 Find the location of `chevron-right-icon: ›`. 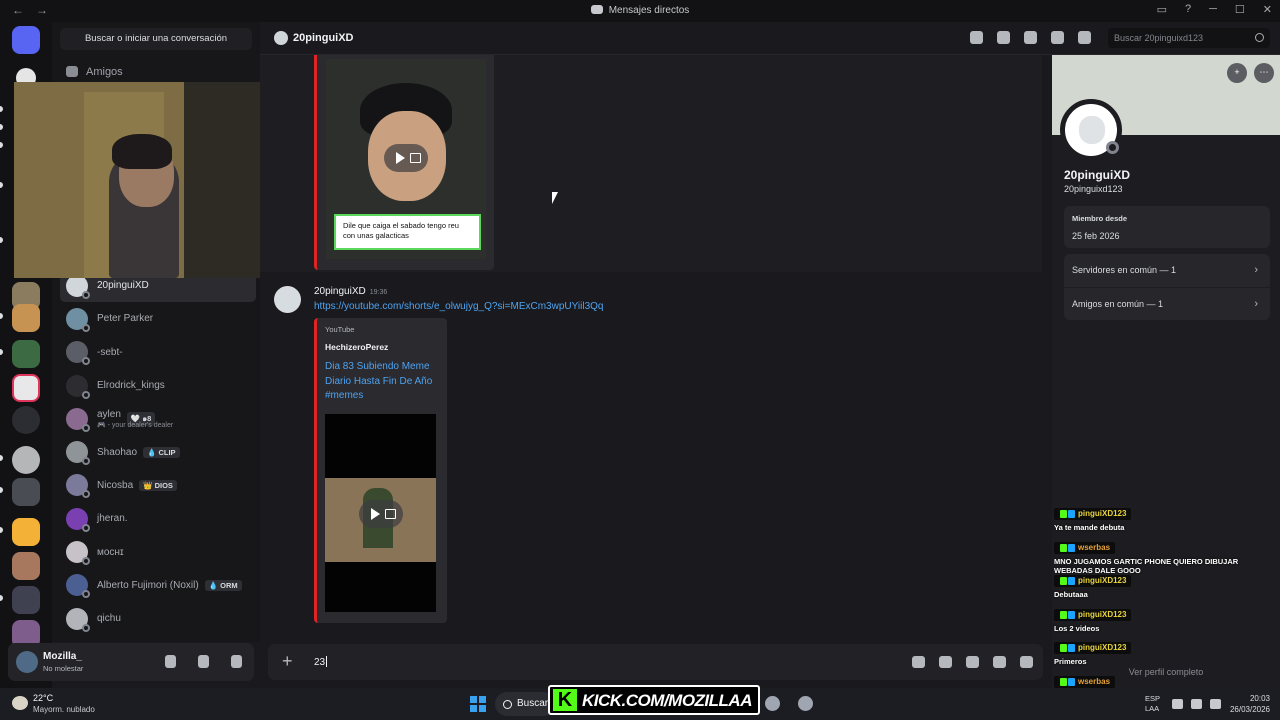

chevron-right-icon: › is located at coordinates (1256, 304).